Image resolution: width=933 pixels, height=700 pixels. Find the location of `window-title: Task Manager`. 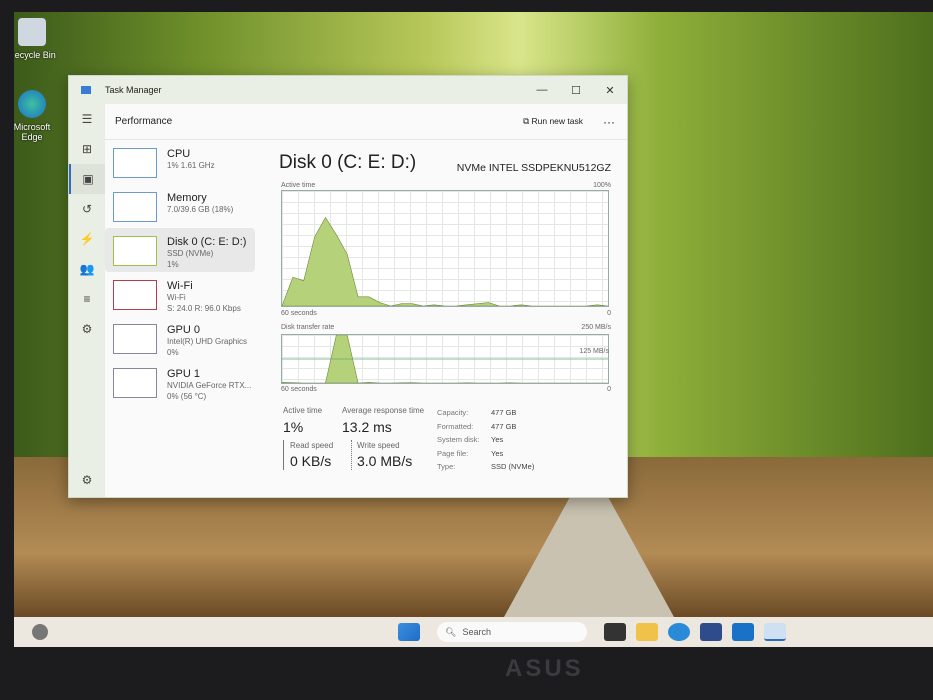

window-title: Task Manager is located at coordinates (133, 90).